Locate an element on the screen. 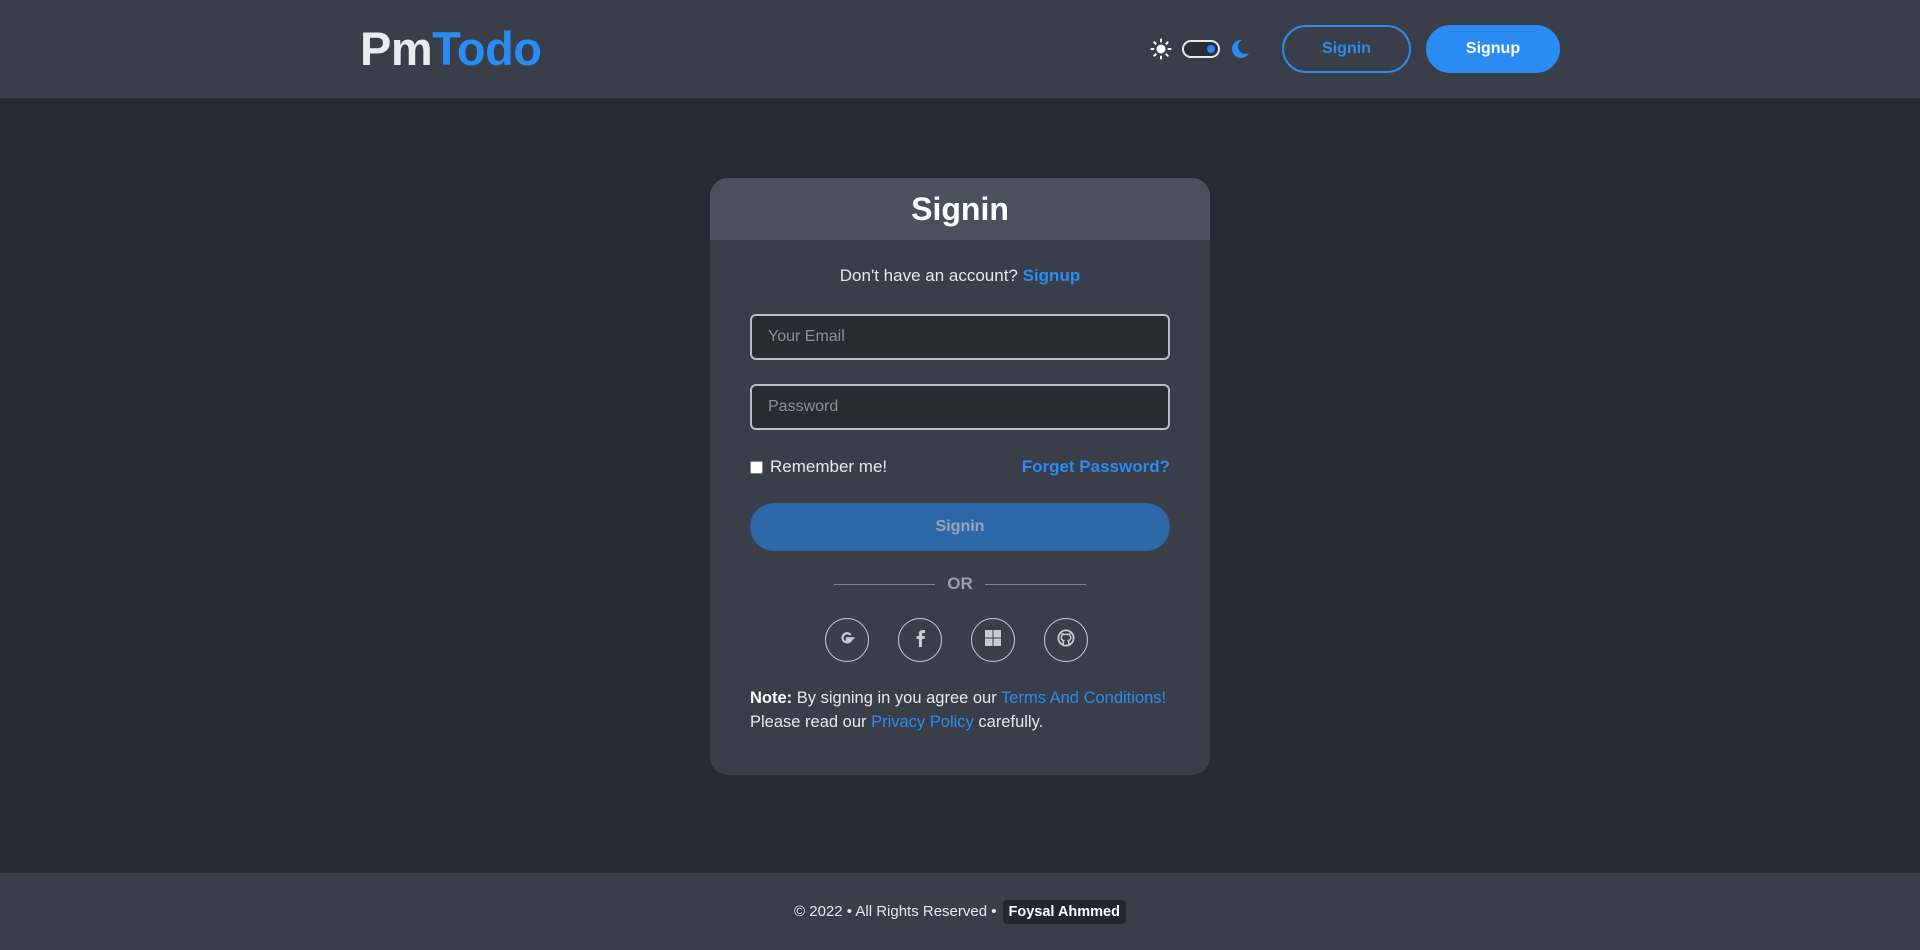 This screenshot has height=950, width=1920. github-icon is located at coordinates (1066, 640).